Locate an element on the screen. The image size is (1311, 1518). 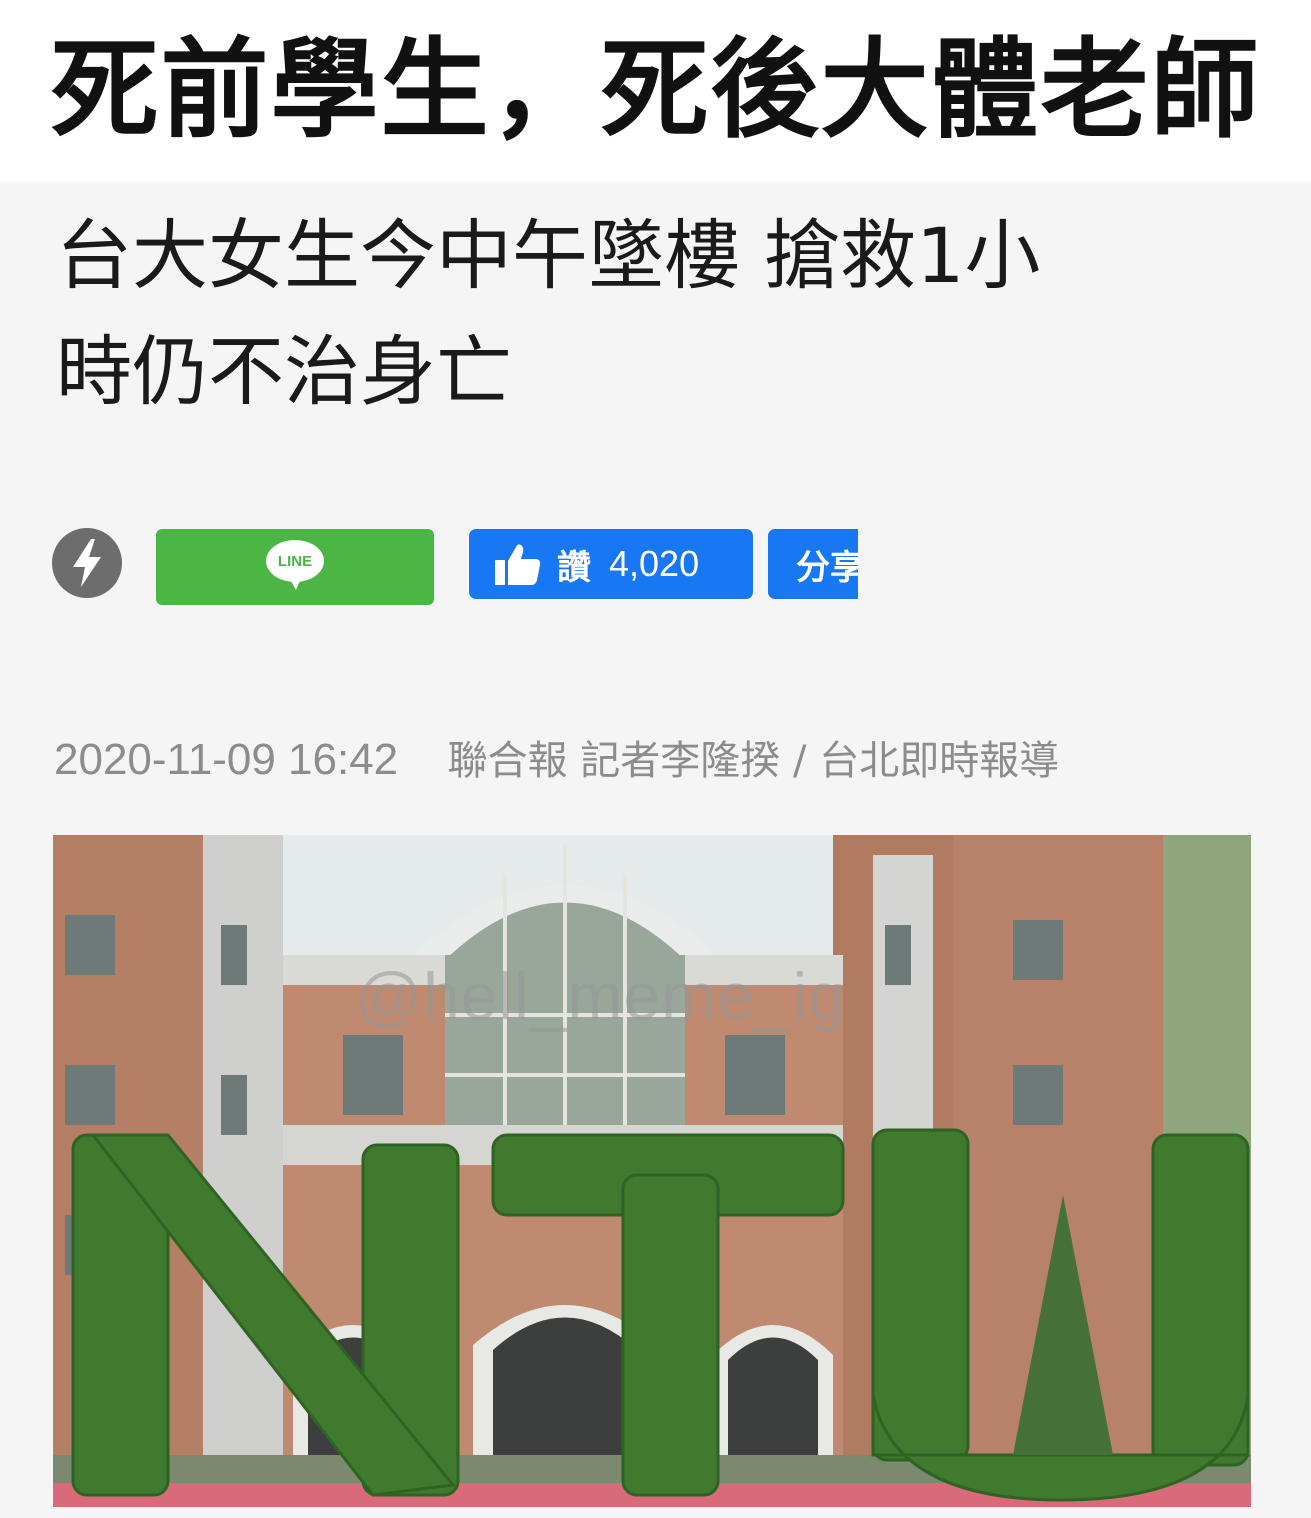
line-logo-text: LINE is located at coordinates (295, 561).